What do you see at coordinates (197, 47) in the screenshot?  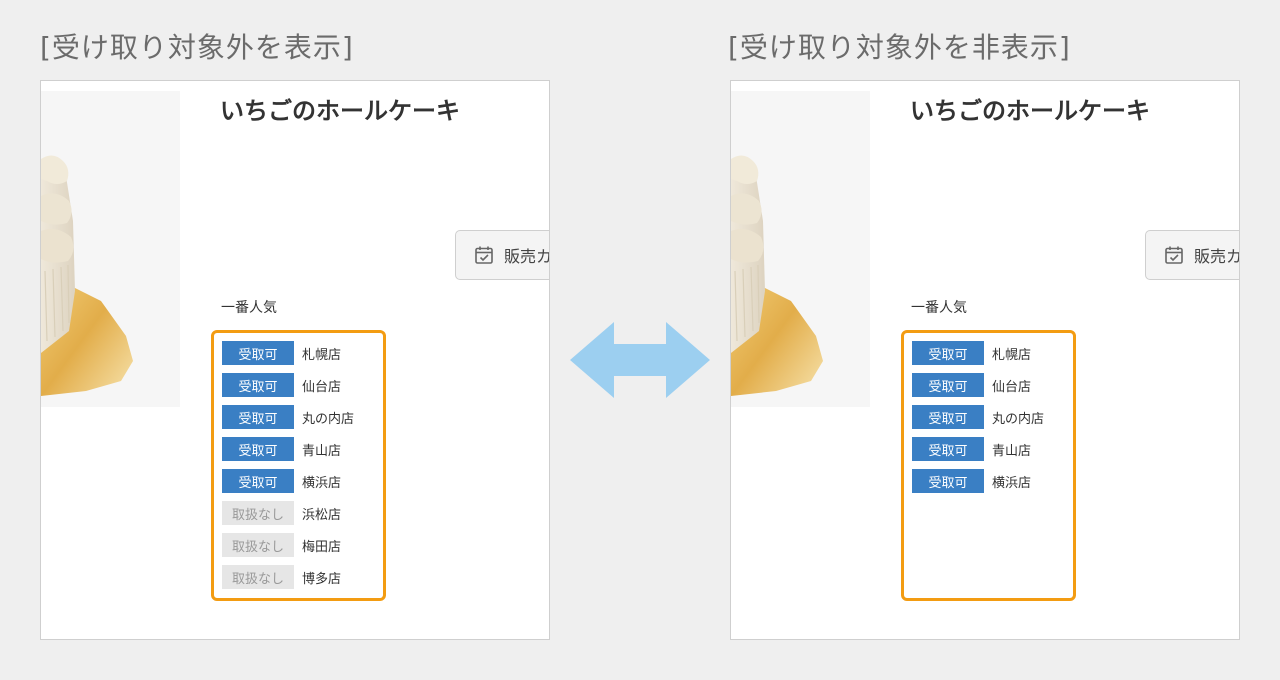 I see `left-panel-heading: [受け取り対象外を表示]` at bounding box center [197, 47].